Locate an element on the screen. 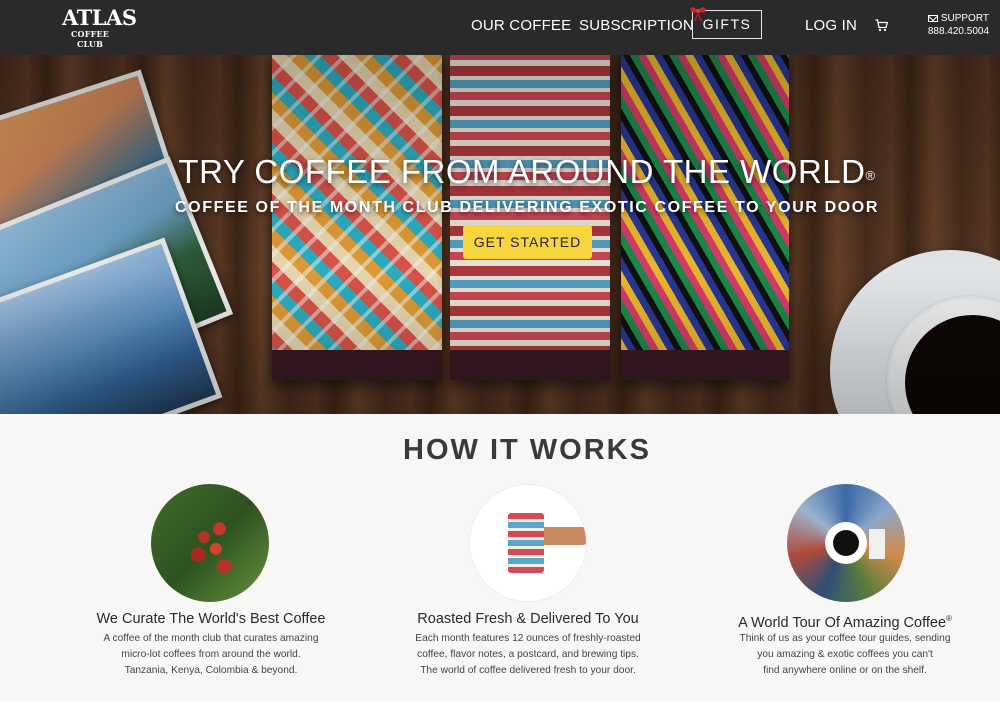 The width and height of the screenshot is (1000, 702). bow-icon is located at coordinates (698, 14).